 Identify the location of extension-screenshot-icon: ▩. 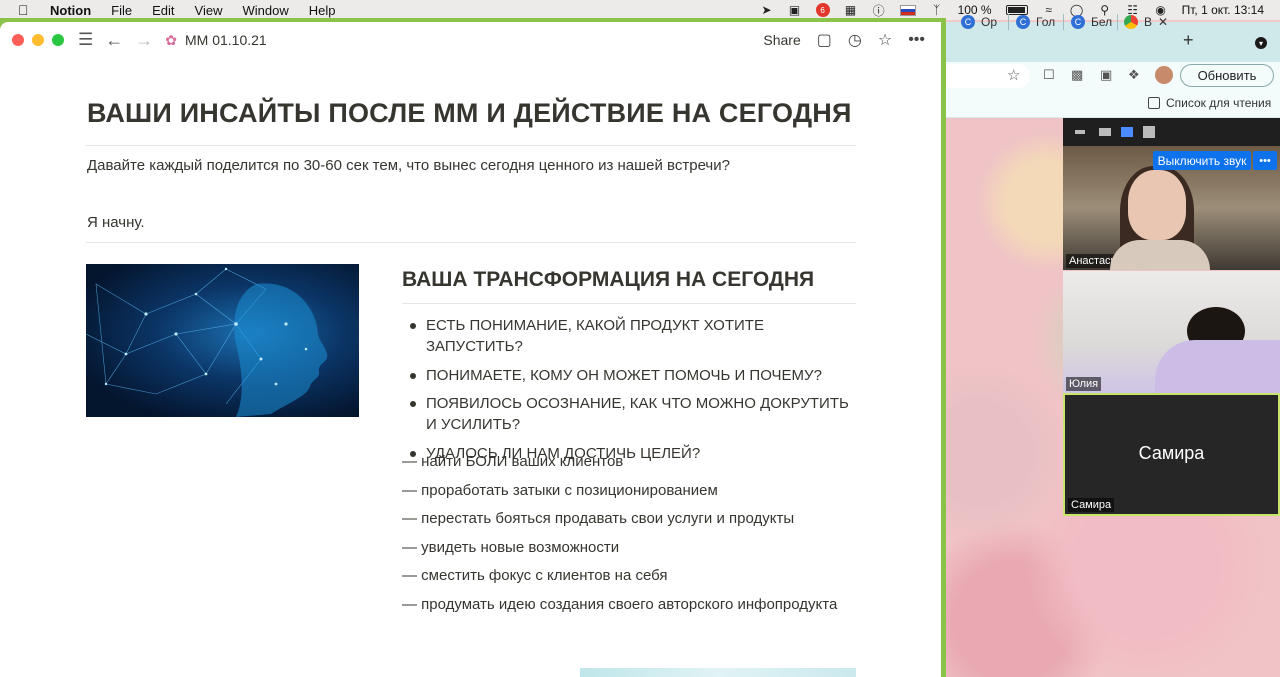
(1077, 75).